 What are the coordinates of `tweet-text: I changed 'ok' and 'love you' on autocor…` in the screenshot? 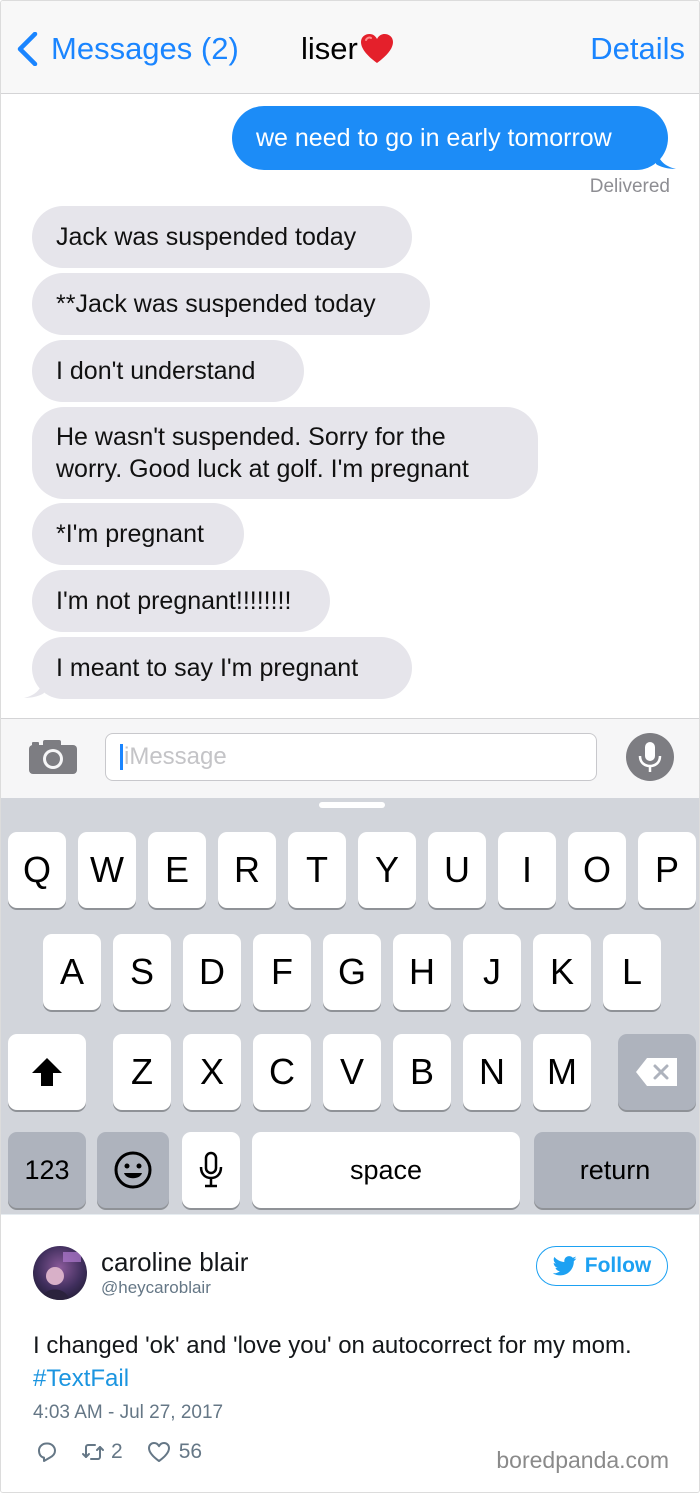 It's located at (353, 1362).